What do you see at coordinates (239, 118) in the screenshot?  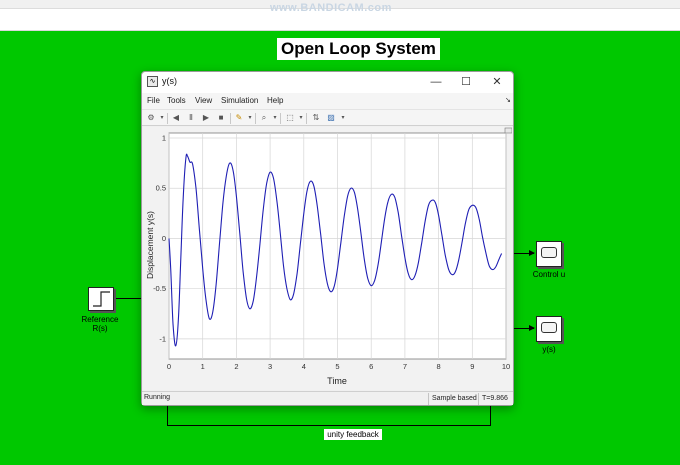 I see `highlight-icon: ✎` at bounding box center [239, 118].